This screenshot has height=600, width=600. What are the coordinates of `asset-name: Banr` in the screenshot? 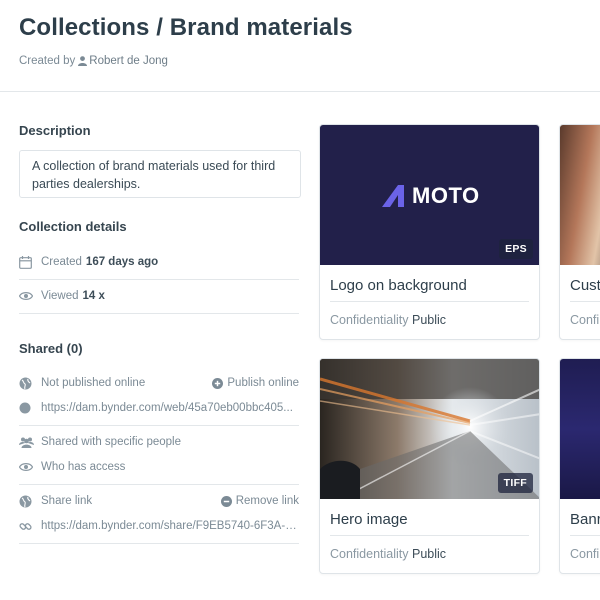 It's located at (585, 519).